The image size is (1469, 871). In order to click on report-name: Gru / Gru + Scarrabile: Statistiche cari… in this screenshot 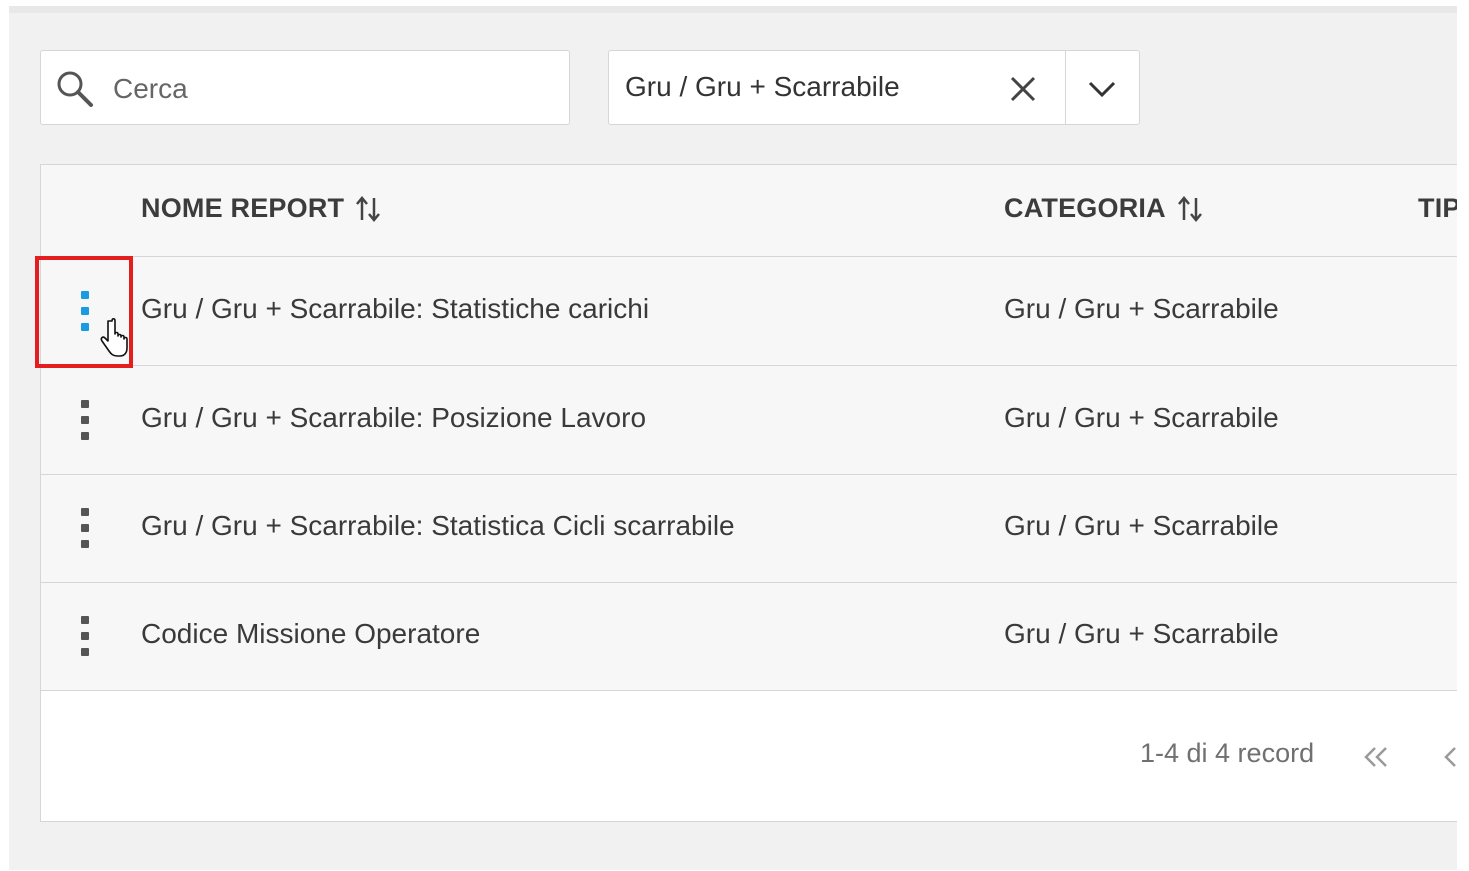, I will do `click(395, 308)`.